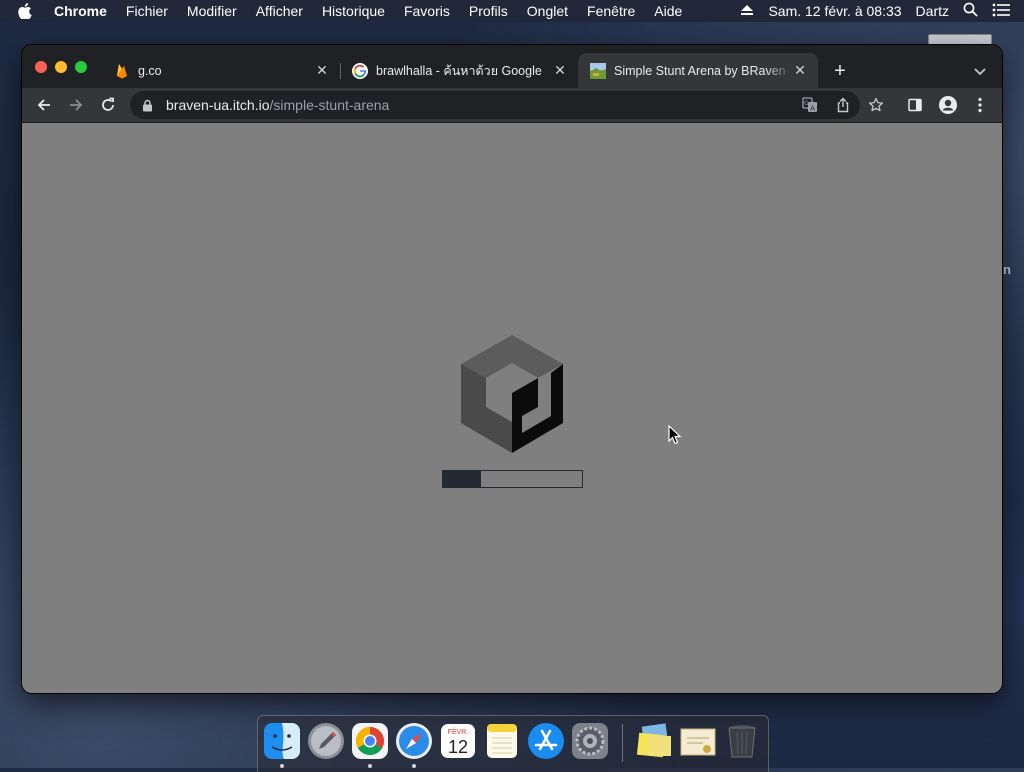  What do you see at coordinates (611, 11) in the screenshot?
I see `menu-fenetre: Fenêtre` at bounding box center [611, 11].